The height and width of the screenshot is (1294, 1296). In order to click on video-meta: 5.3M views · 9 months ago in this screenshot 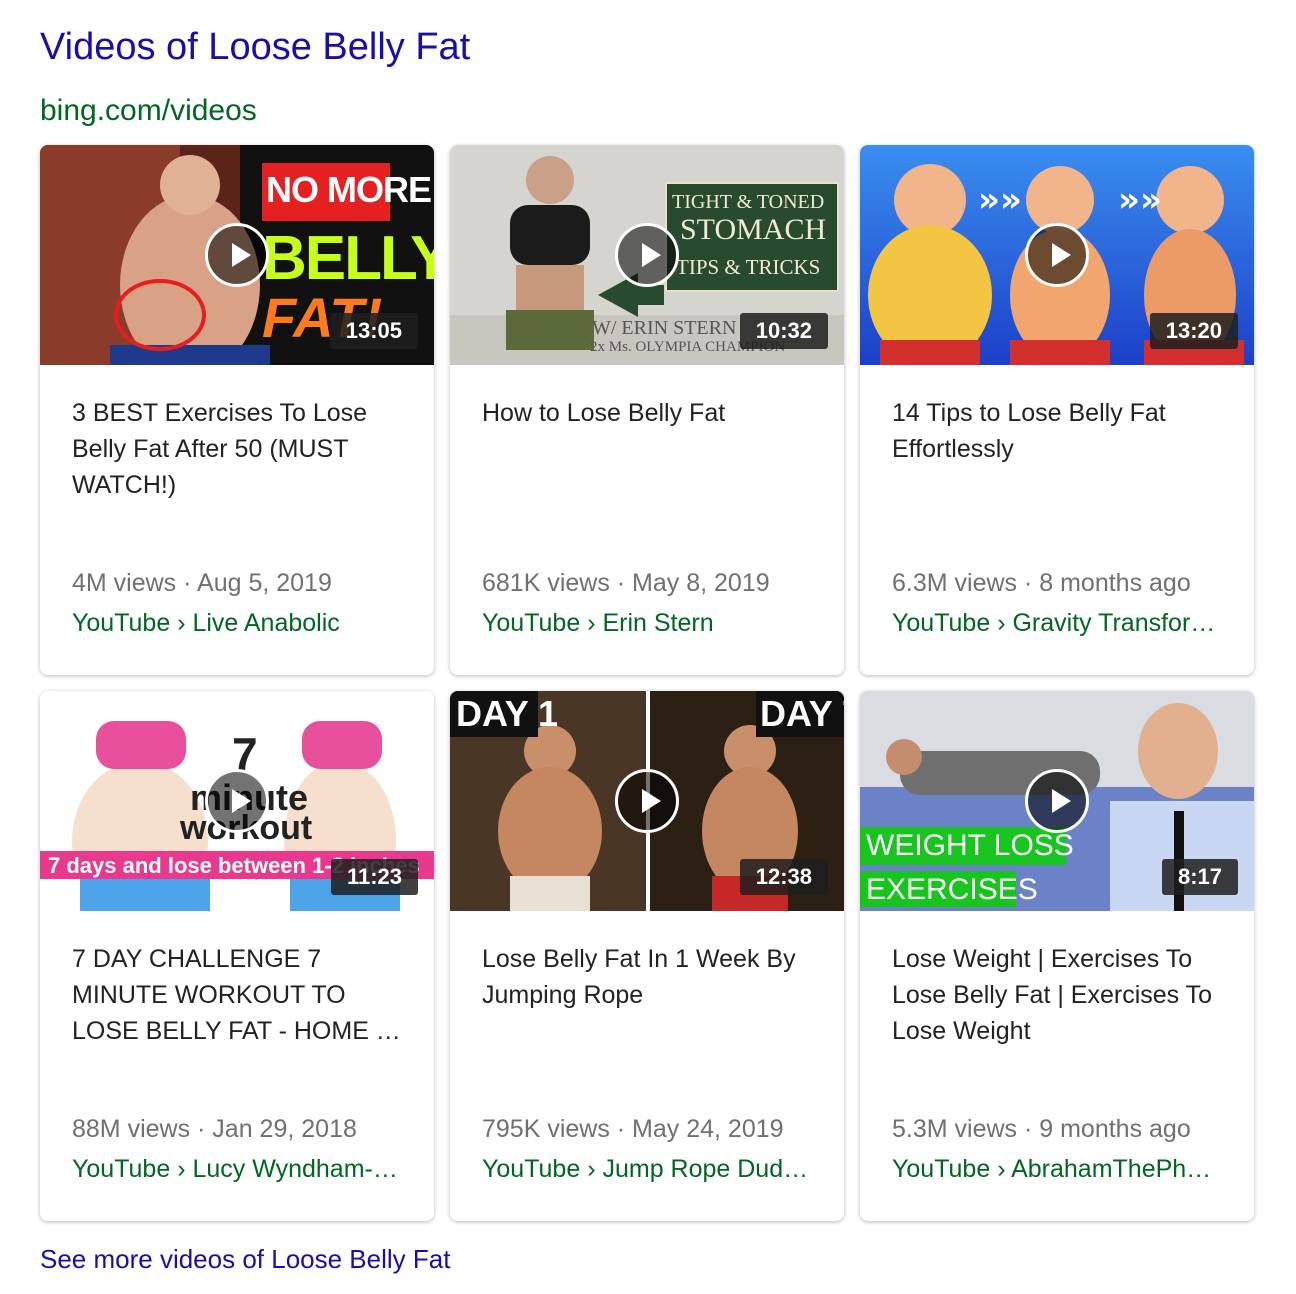, I will do `click(1041, 1129)`.